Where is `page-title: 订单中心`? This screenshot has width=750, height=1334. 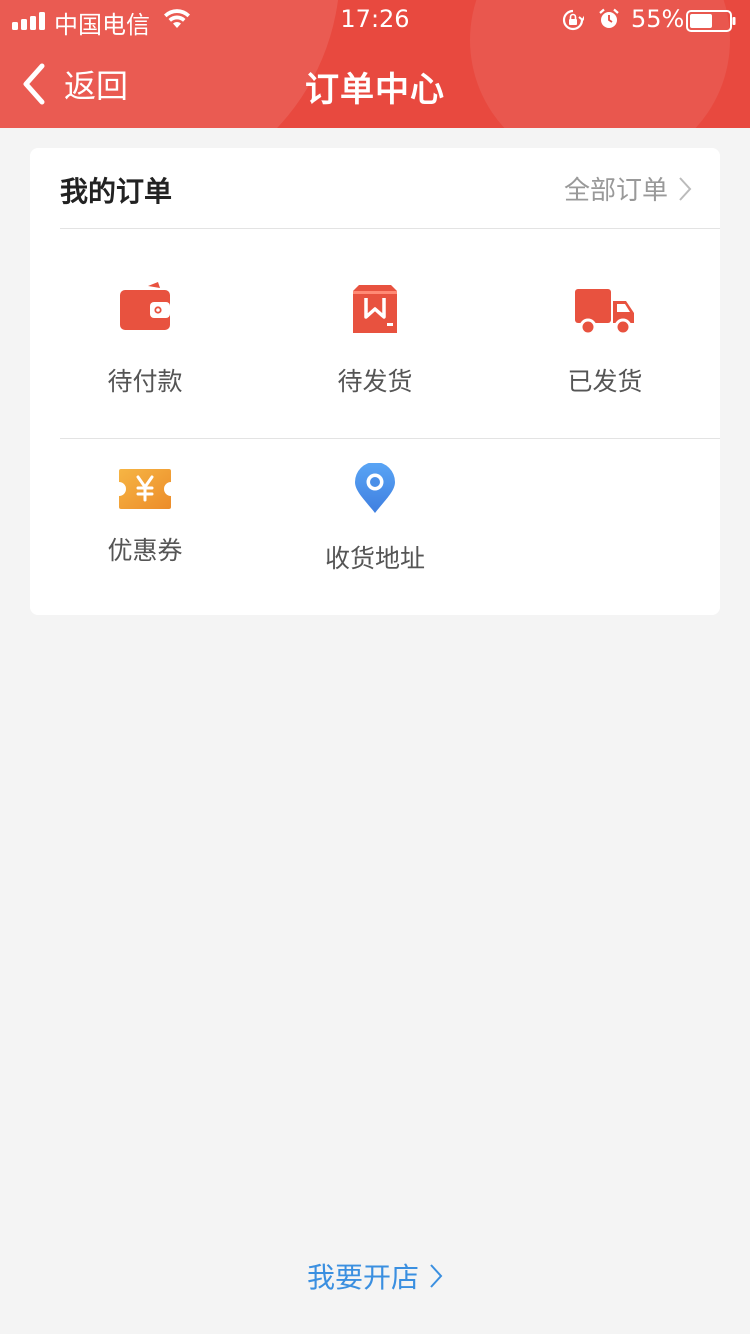 page-title: 订单中心 is located at coordinates (375, 90).